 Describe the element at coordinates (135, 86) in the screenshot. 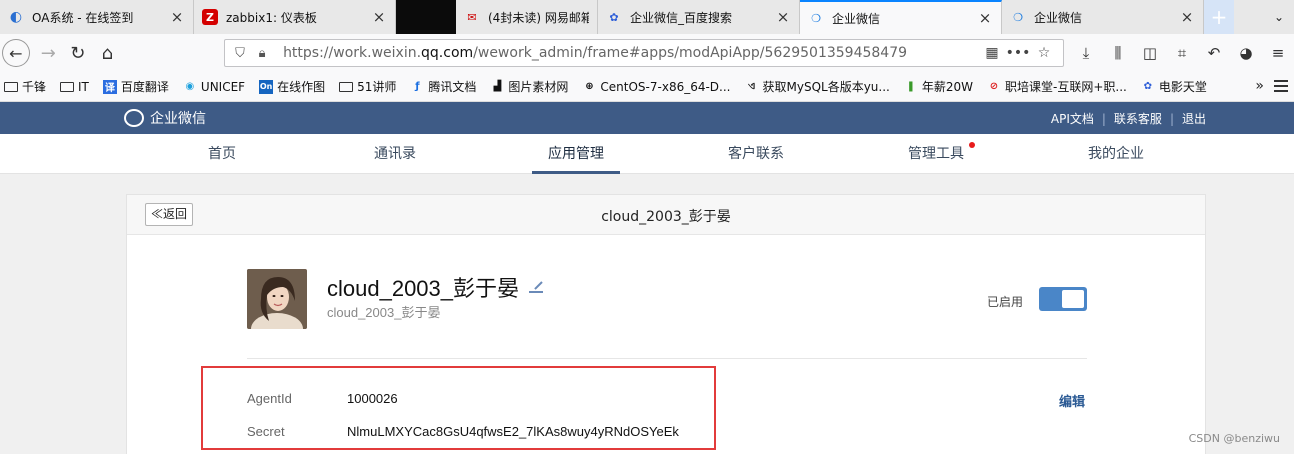

I see `bookmark-item: 译百度翻译` at that location.